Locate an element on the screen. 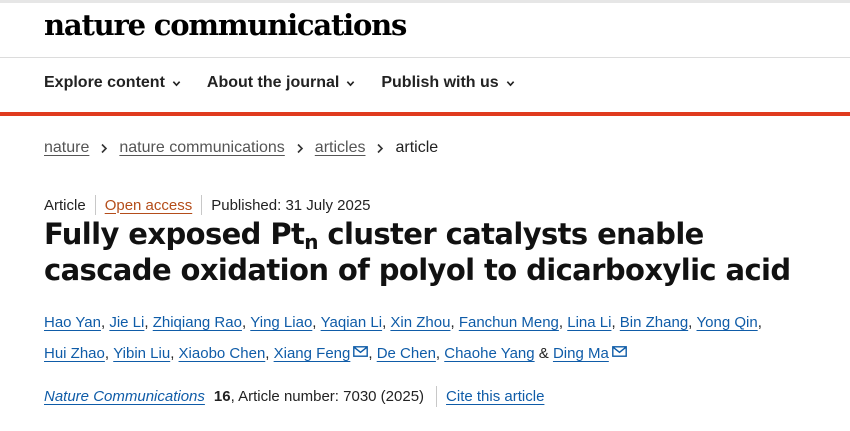  author-item: Yong Qin, is located at coordinates (729, 322).